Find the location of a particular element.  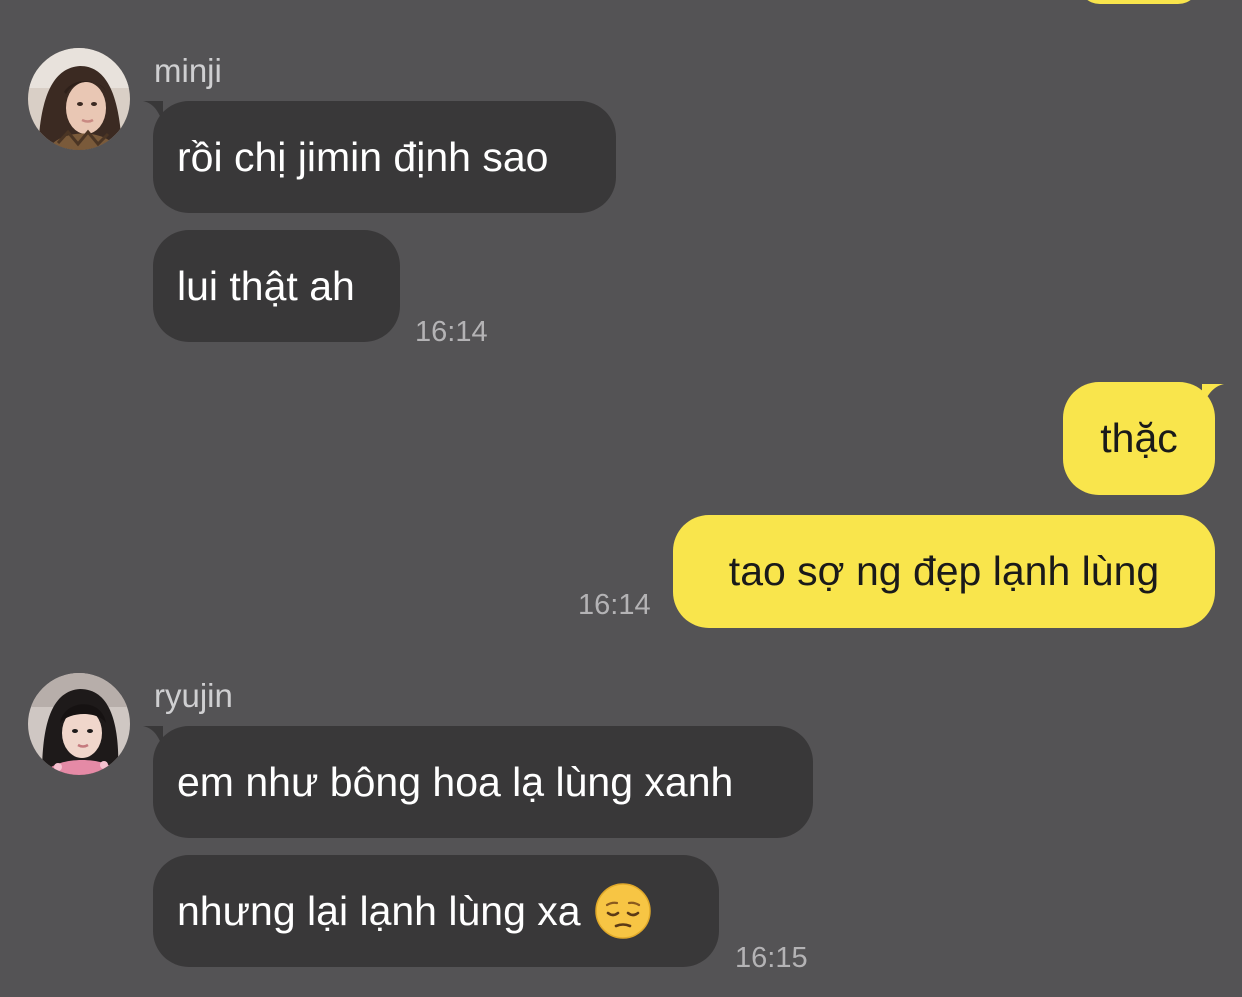

message-timestamp: 16:15 is located at coordinates (771, 958).